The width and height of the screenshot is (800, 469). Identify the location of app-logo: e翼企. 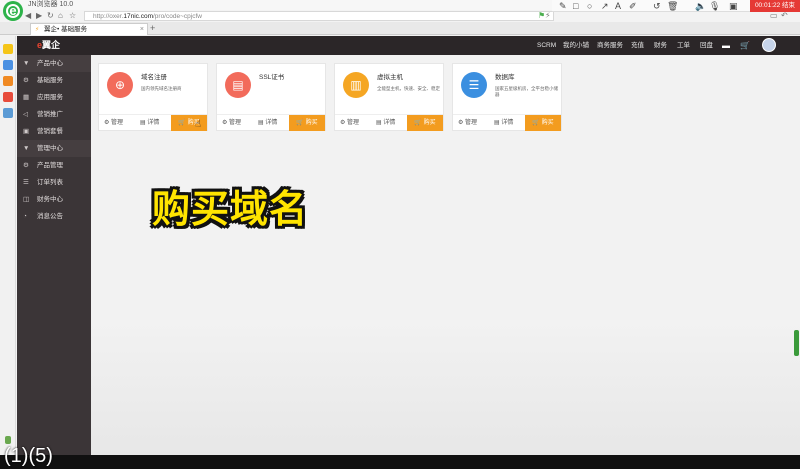
(48, 45).